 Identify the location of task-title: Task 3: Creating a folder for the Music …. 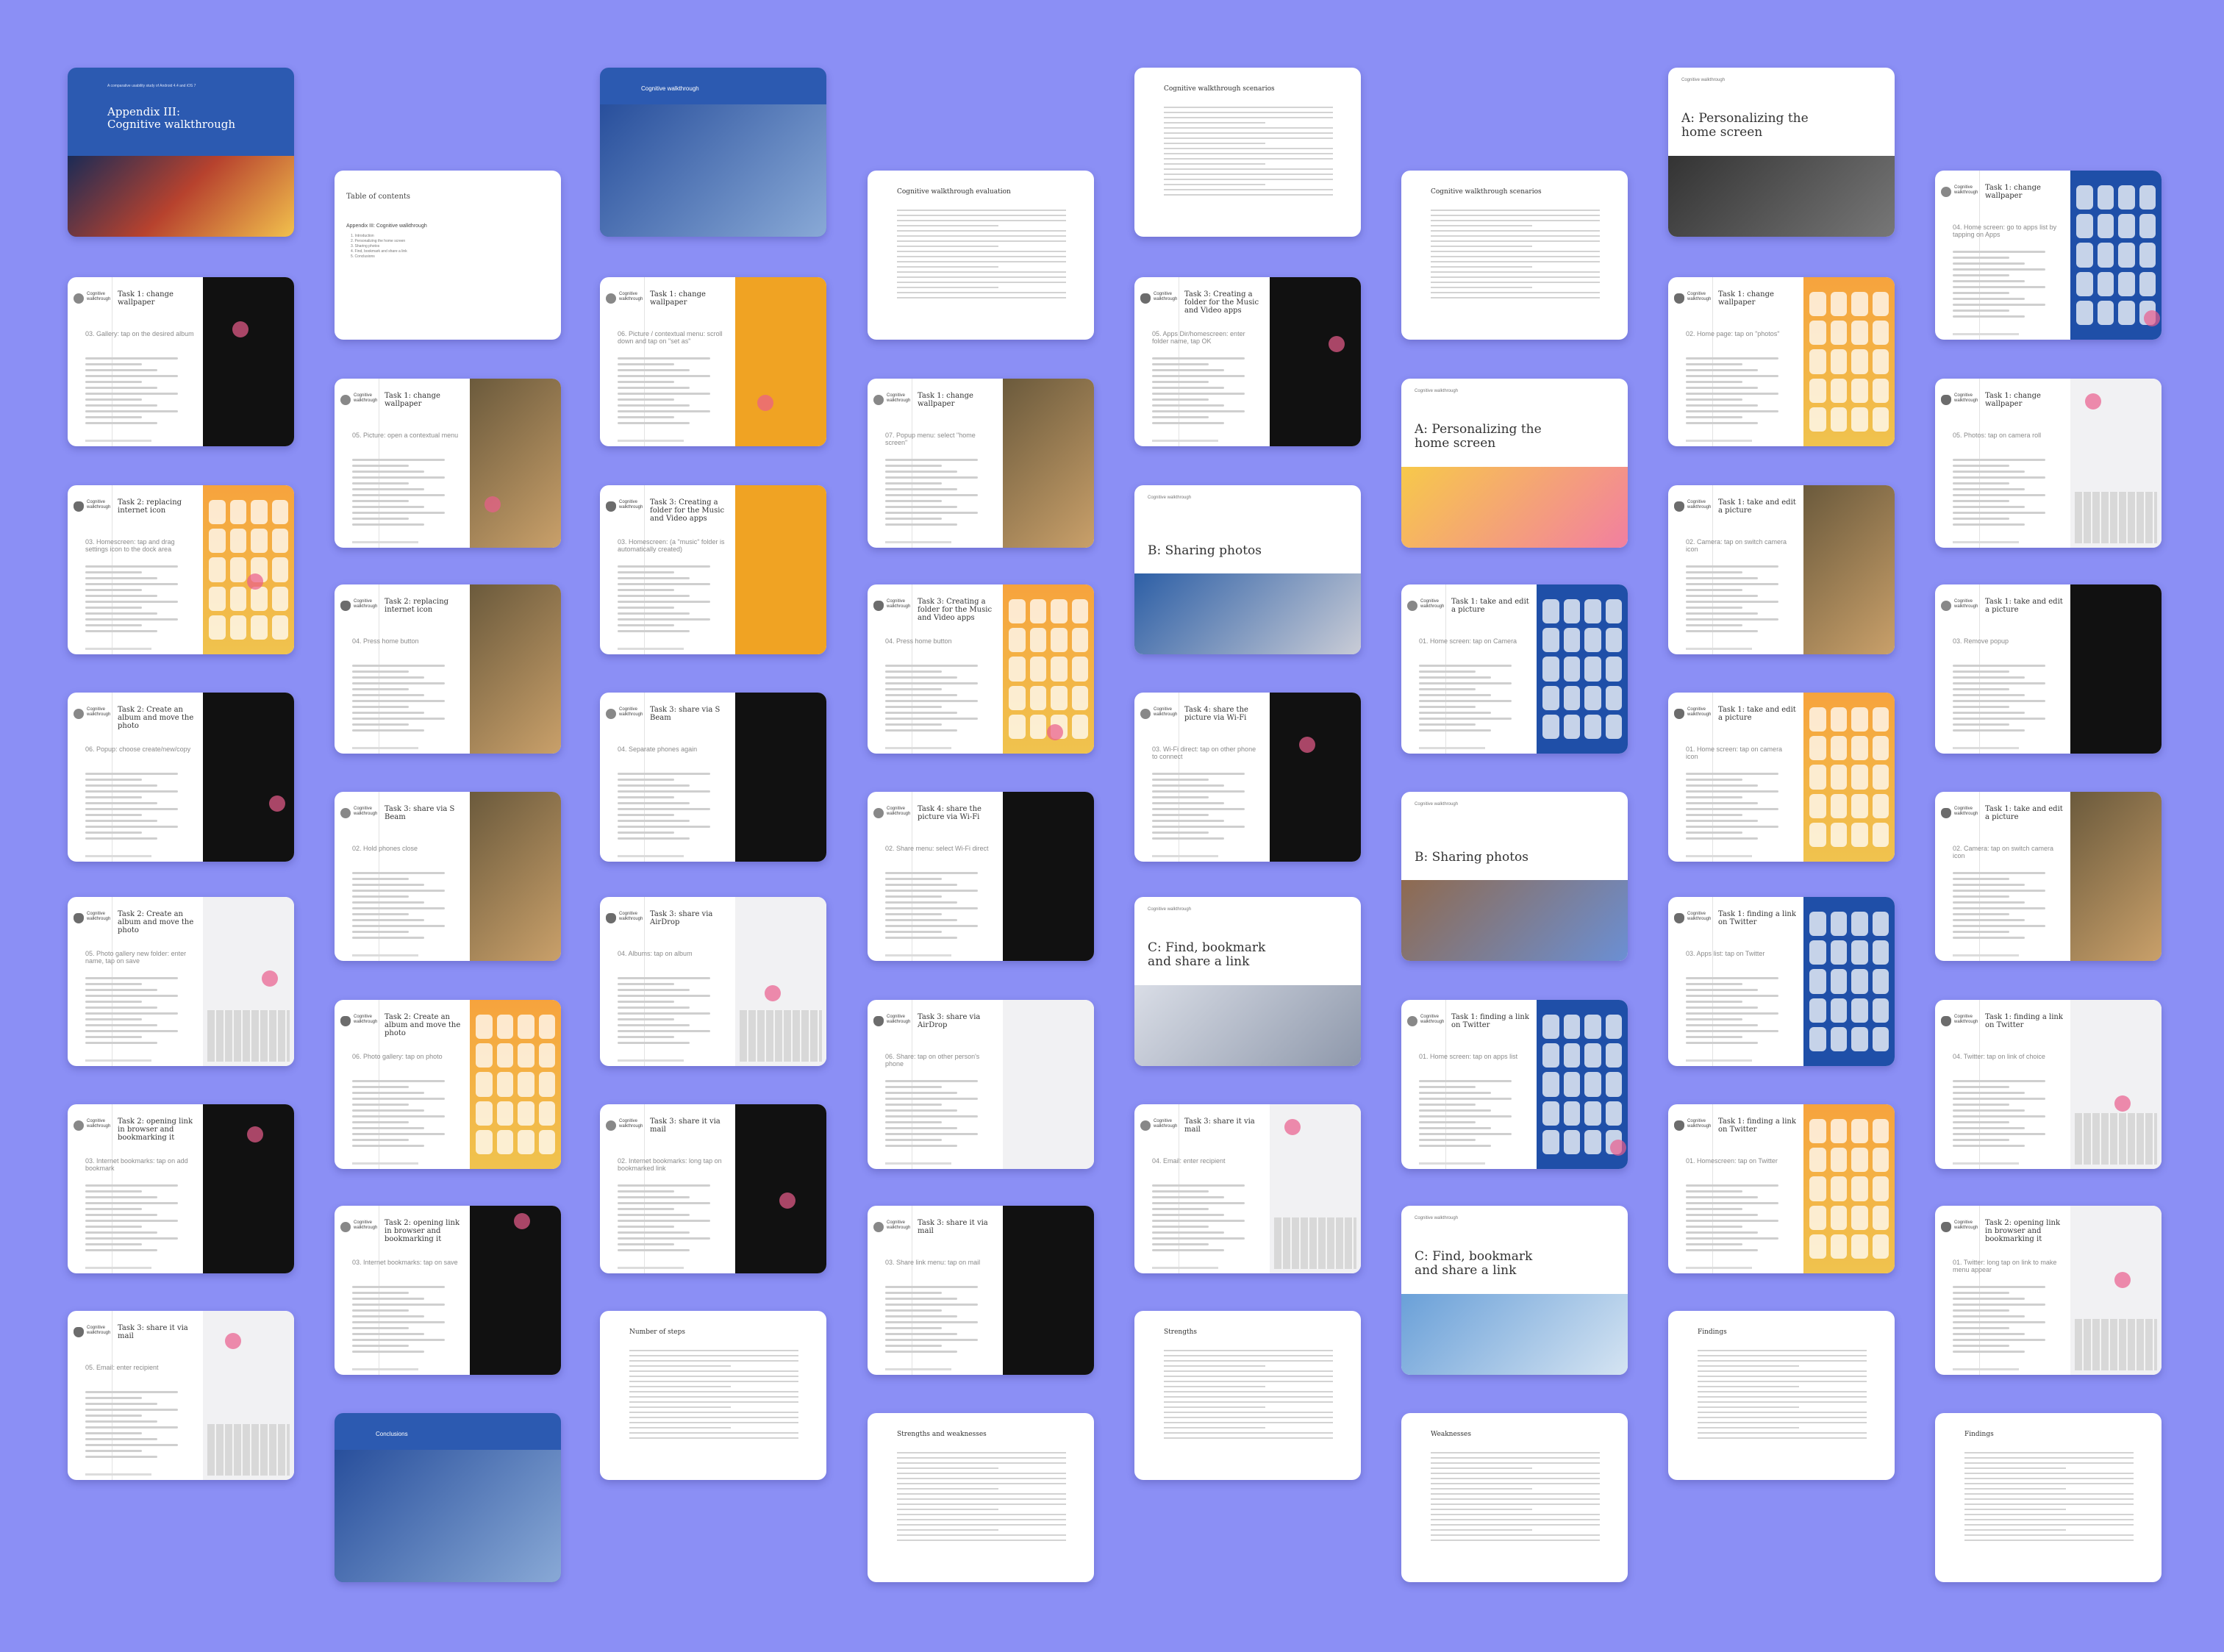
(687, 510).